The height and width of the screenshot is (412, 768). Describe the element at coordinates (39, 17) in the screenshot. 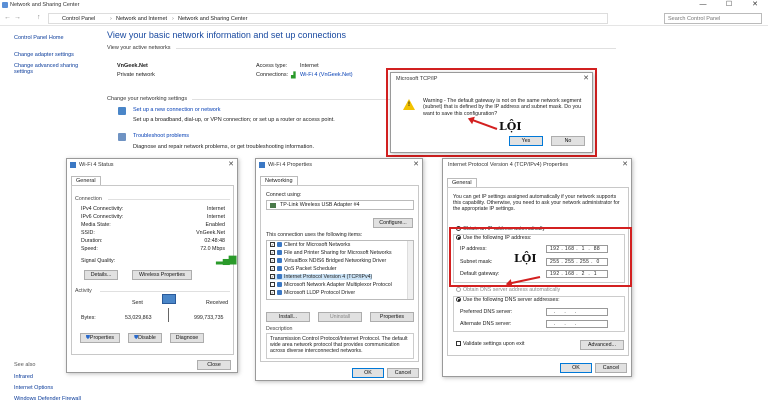

I see `up-icon: ↑` at that location.